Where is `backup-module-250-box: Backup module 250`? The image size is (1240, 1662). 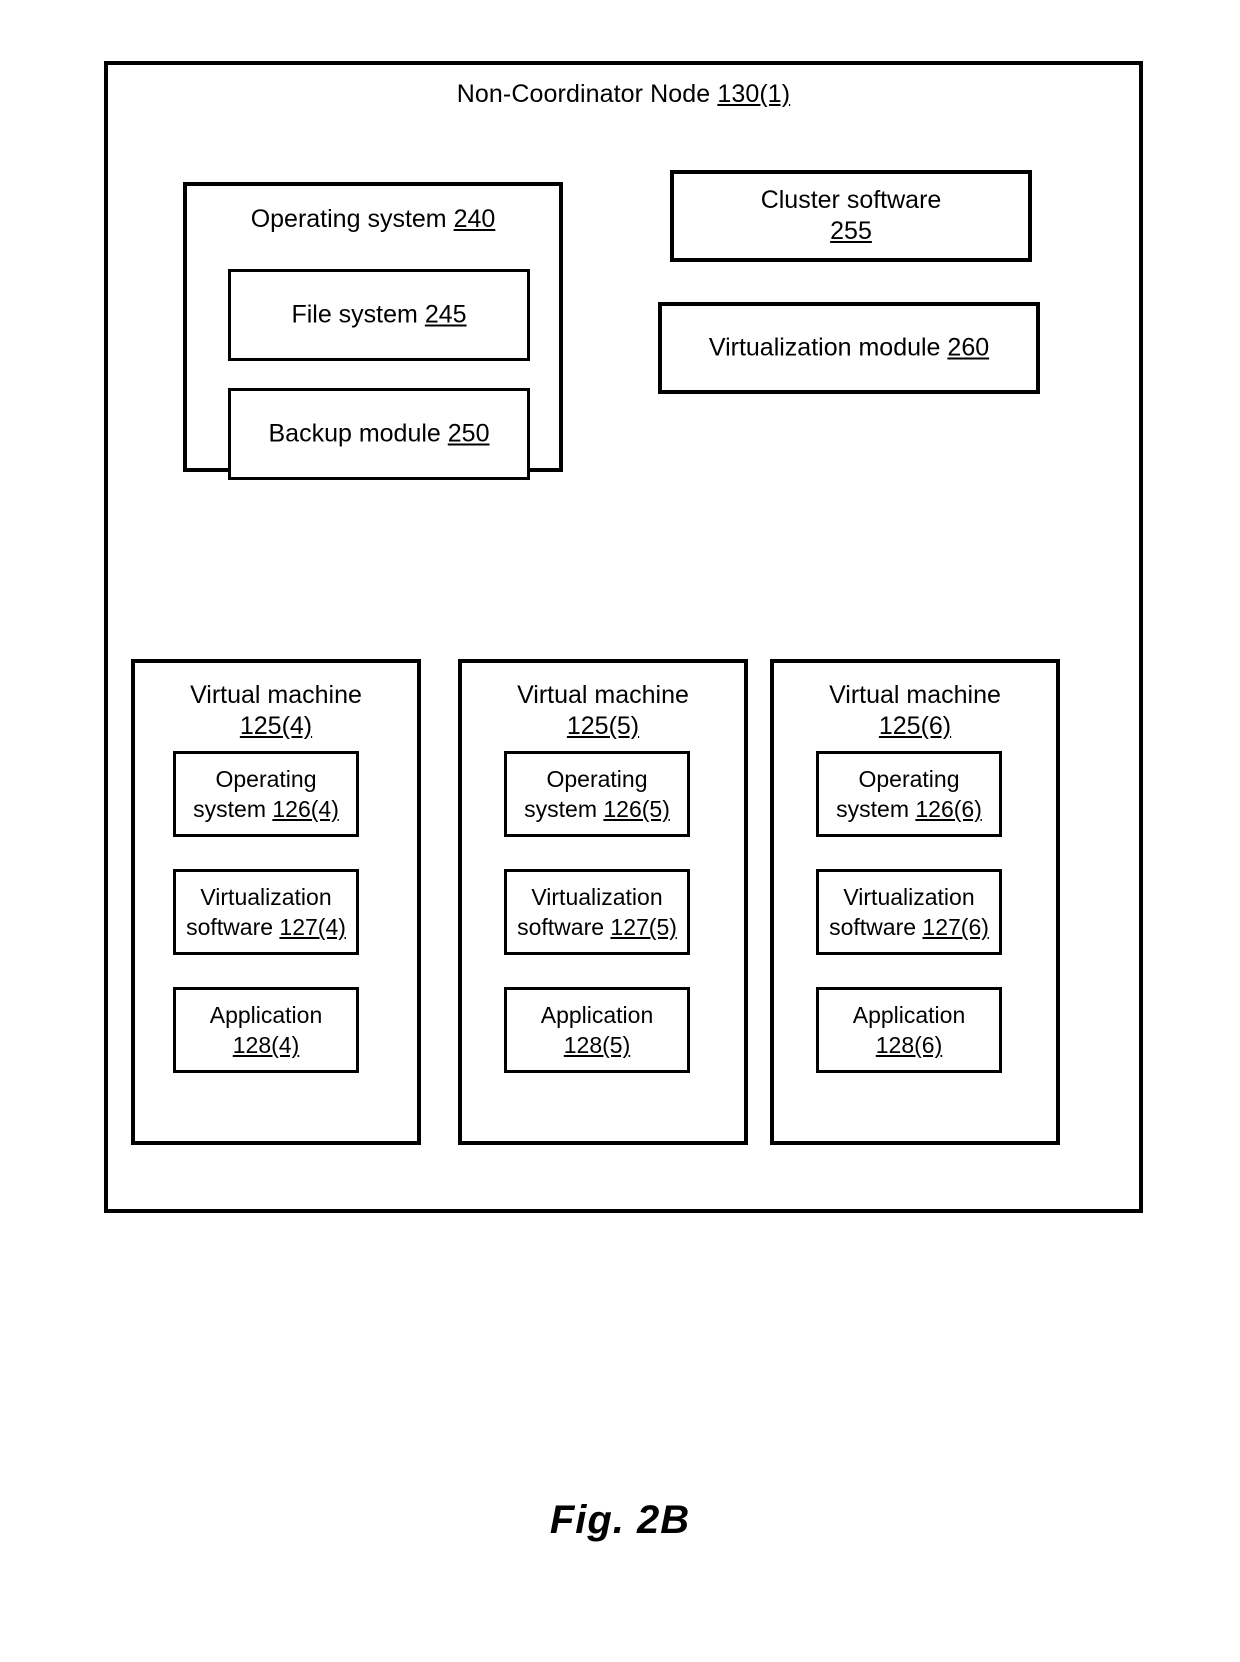
backup-module-250-box: Backup module 250 is located at coordinates (379, 434).